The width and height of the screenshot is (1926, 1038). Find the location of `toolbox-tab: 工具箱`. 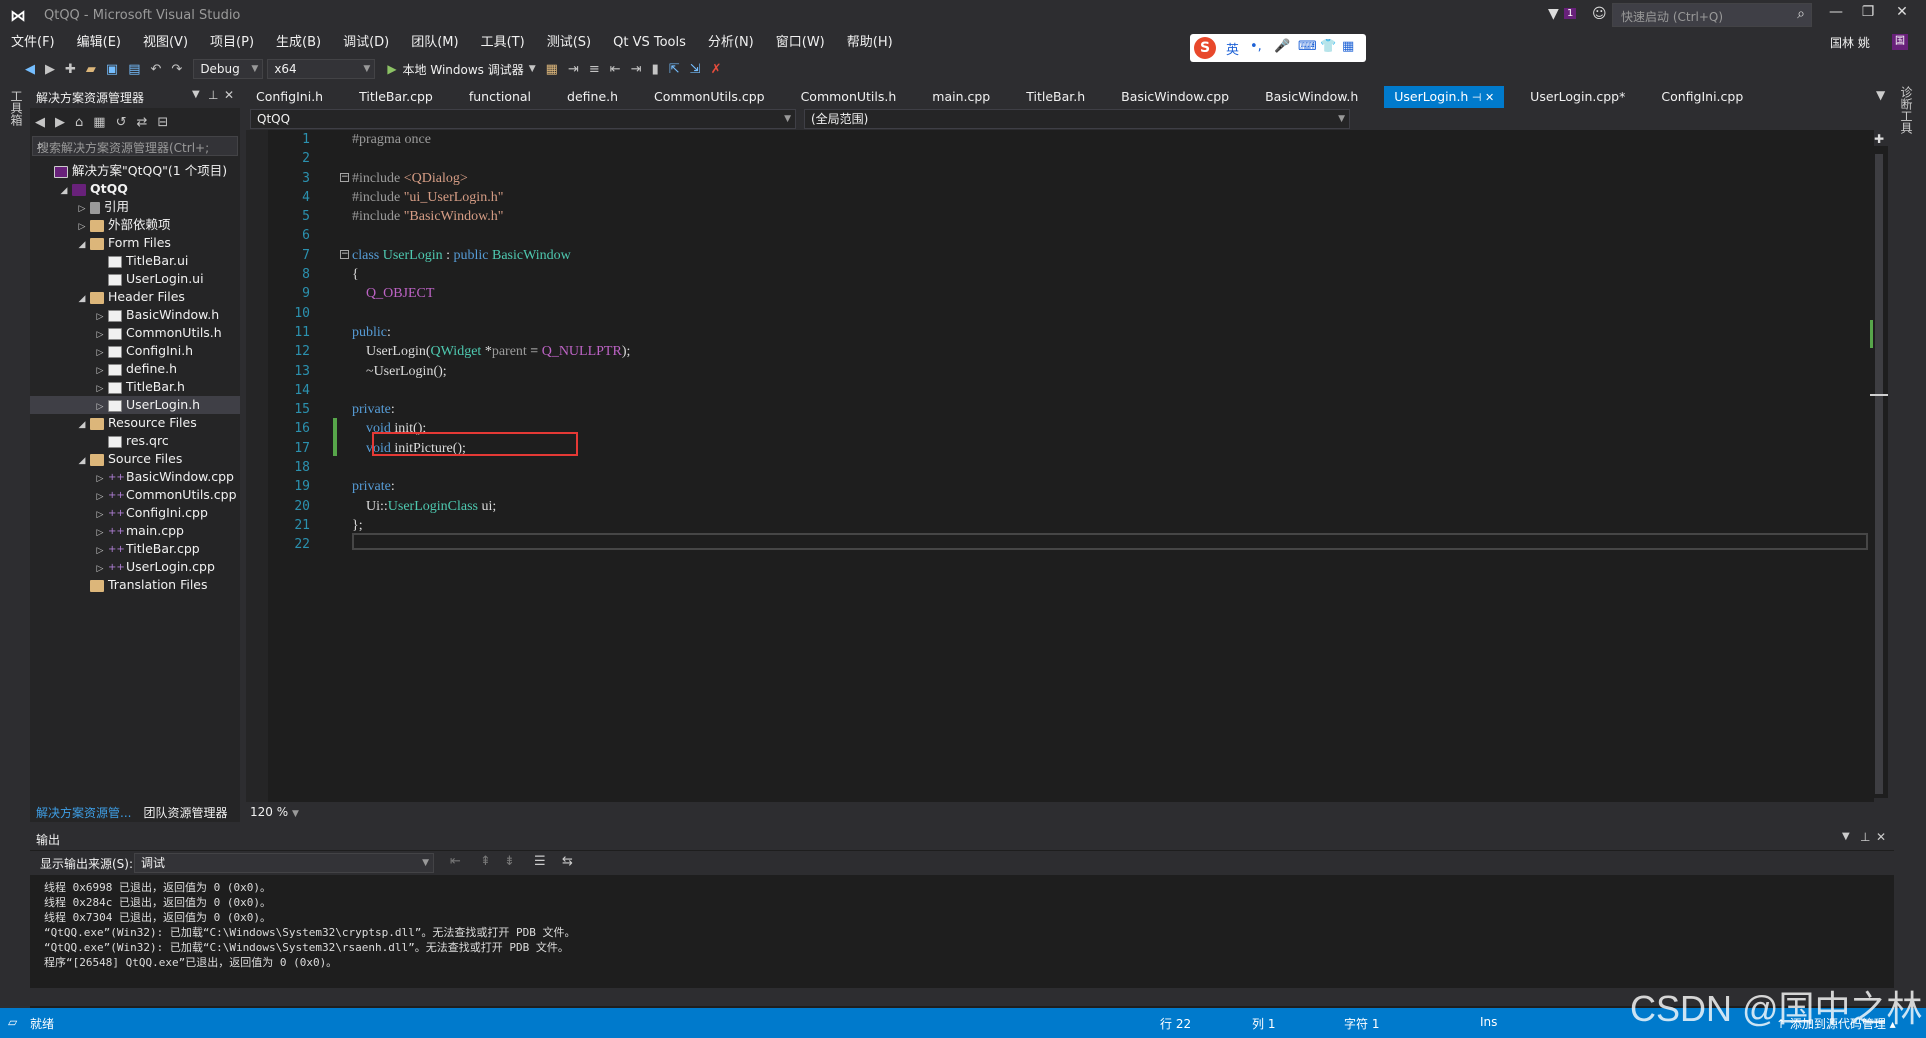

toolbox-tab: 工具箱 is located at coordinates (16, 108).